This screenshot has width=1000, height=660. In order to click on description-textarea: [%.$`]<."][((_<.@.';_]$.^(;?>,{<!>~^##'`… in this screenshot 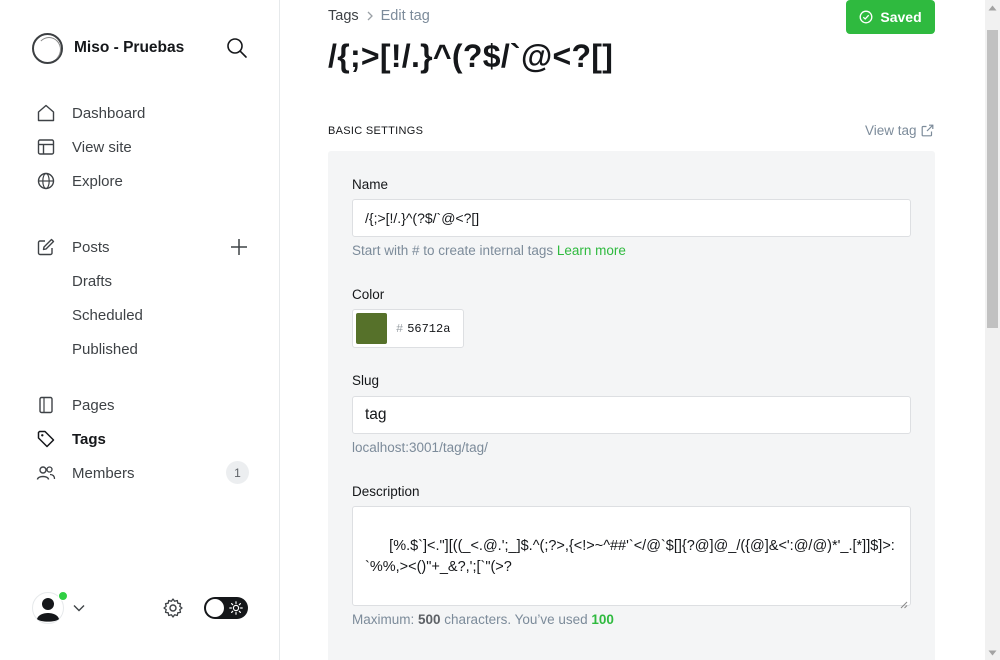, I will do `click(631, 557)`.